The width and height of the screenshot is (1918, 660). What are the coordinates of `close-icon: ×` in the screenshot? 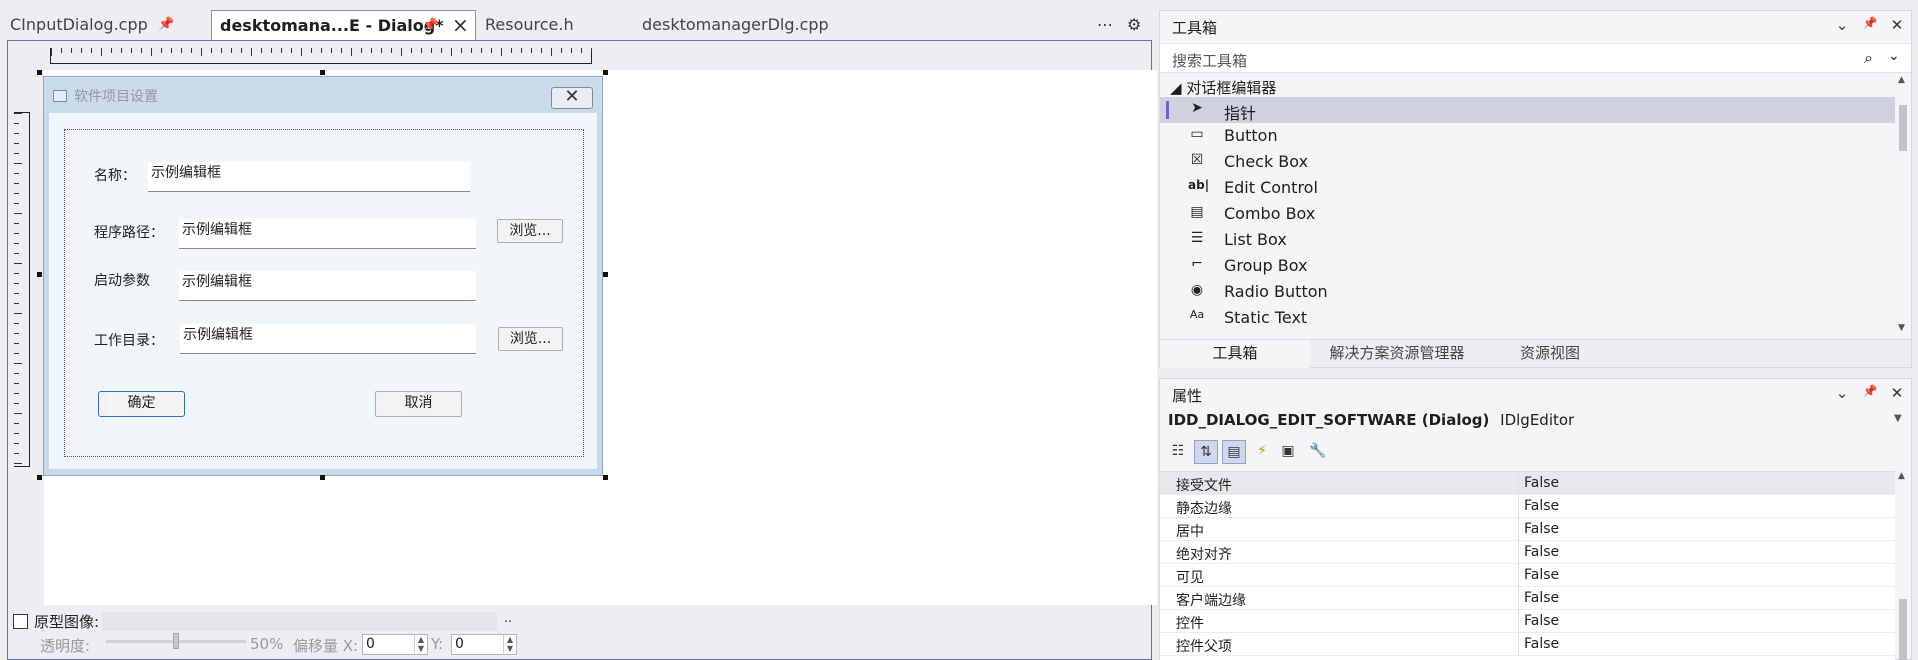 It's located at (460, 25).